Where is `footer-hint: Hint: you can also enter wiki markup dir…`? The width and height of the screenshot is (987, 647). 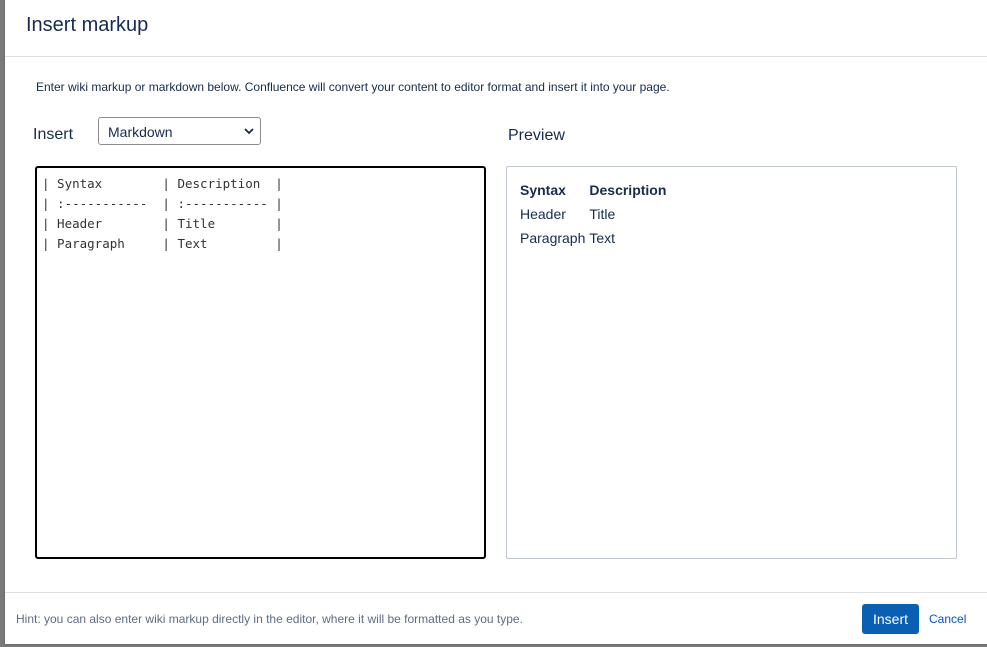 footer-hint: Hint: you can also enter wiki markup dir… is located at coordinates (269, 619).